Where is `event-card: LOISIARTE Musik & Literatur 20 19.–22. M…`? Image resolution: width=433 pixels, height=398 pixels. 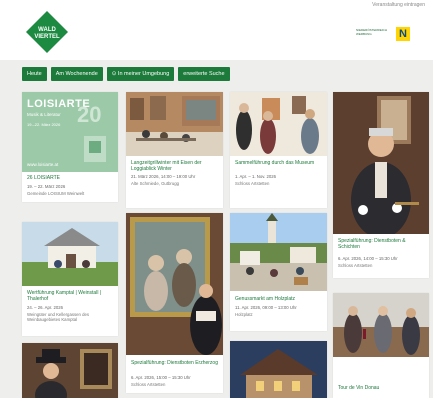 event-card: LOISIARTE Musik & Literatur 20 19.–22. M… is located at coordinates (70, 147).